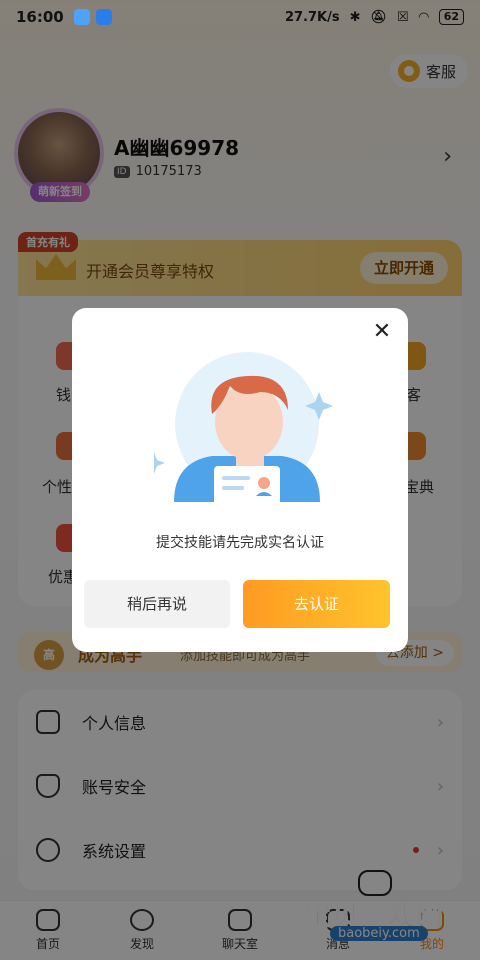 The image size is (480, 960). I want to click on later-button: 稍后再说, so click(157, 604).